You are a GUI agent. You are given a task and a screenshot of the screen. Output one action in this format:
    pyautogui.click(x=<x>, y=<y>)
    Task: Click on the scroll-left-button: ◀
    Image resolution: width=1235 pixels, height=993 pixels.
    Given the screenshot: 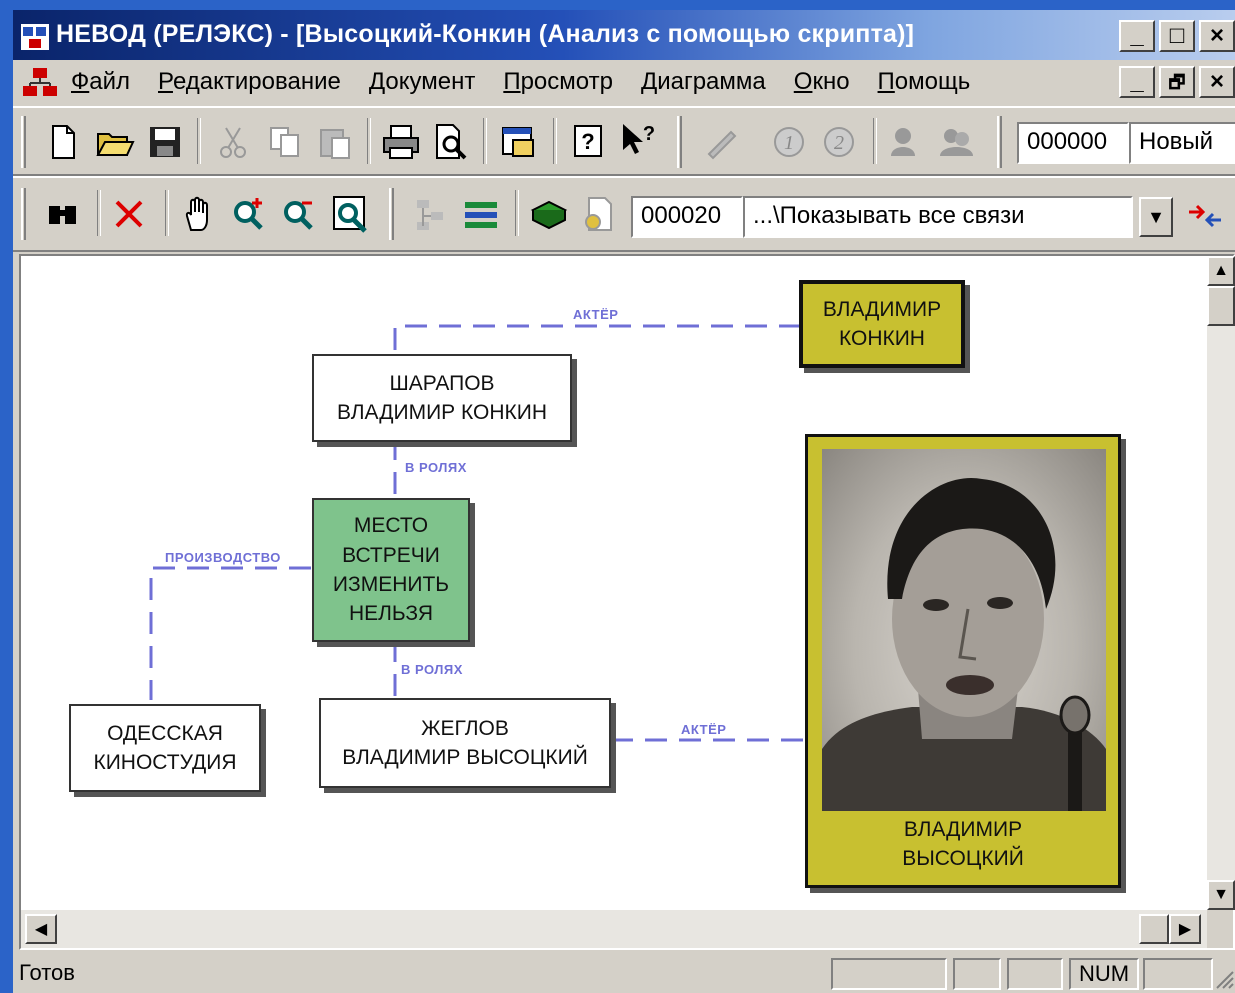 What is the action you would take?
    pyautogui.click(x=41, y=929)
    